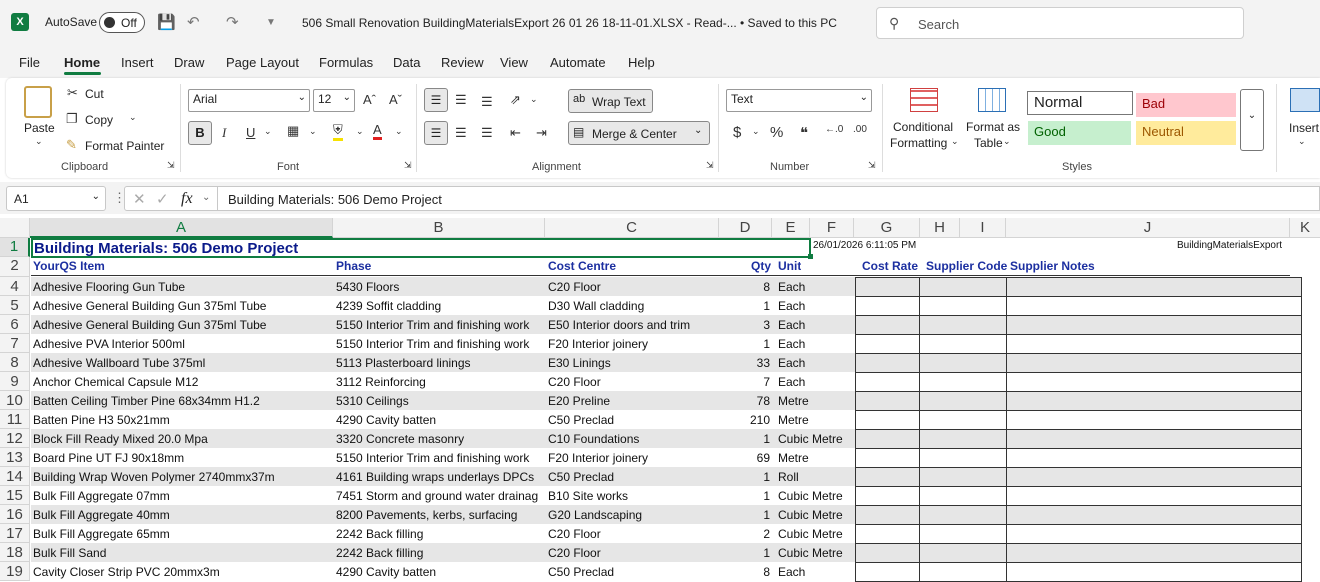 The image size is (1320, 582). Describe the element at coordinates (924, 100) in the screenshot. I see `conditional-formatting-icon` at that location.